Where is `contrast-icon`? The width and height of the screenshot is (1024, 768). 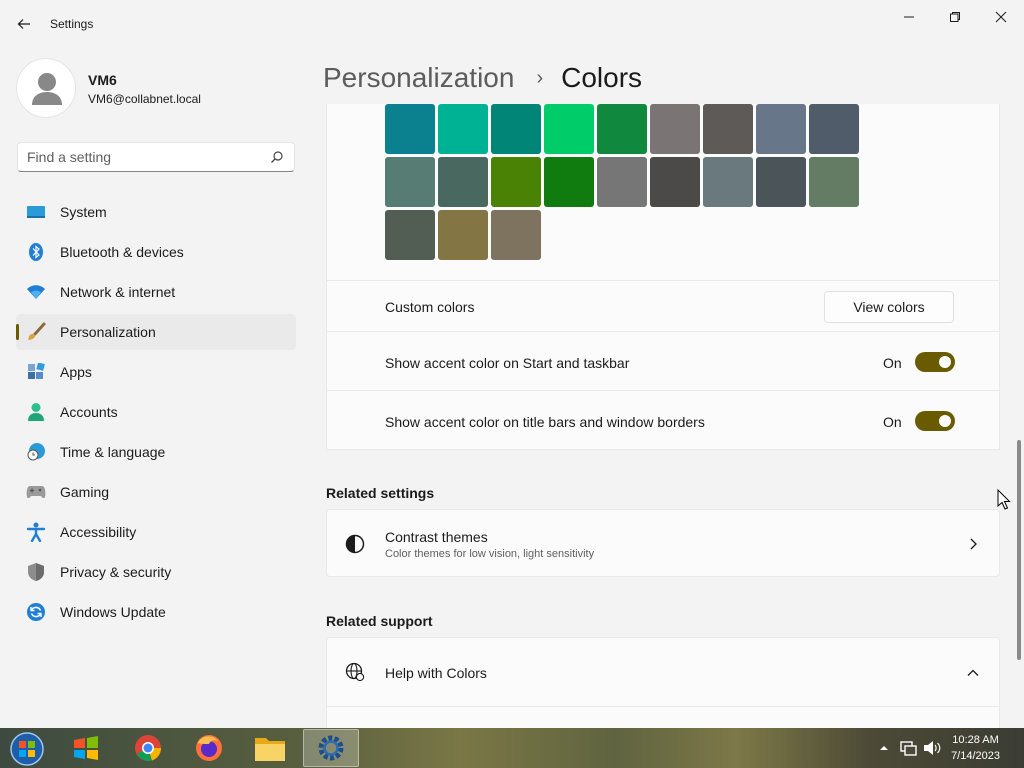 contrast-icon is located at coordinates (355, 544).